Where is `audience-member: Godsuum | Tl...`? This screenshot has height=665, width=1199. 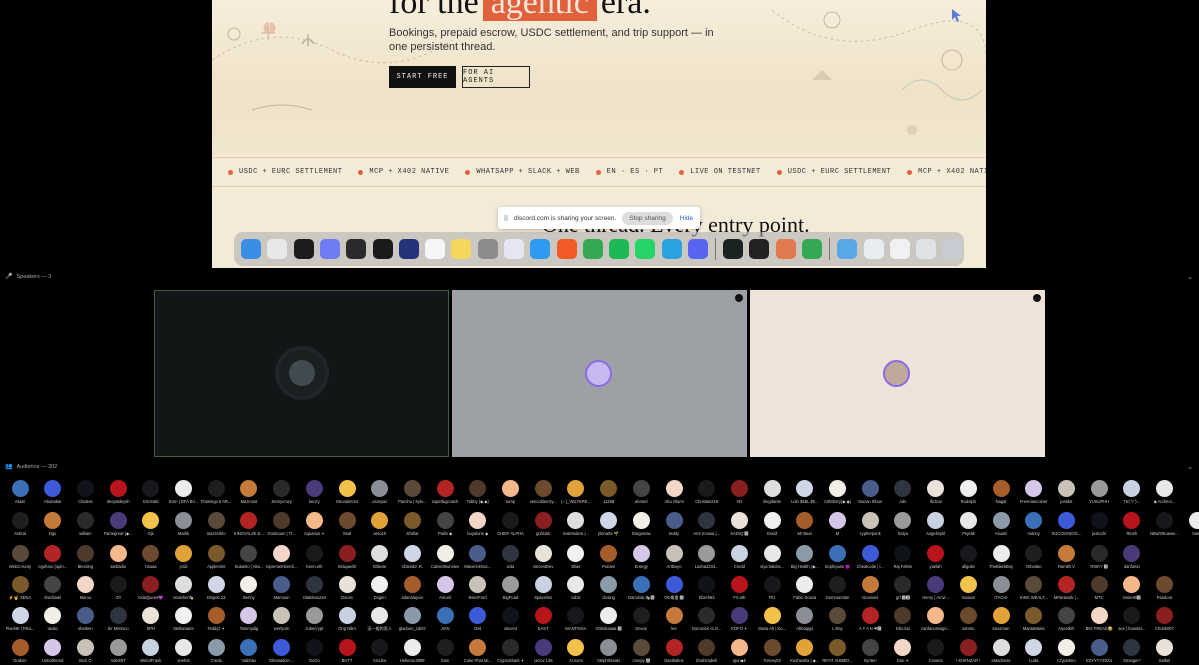
audience-member: Godsuum | Tl... is located at coordinates (282, 524).